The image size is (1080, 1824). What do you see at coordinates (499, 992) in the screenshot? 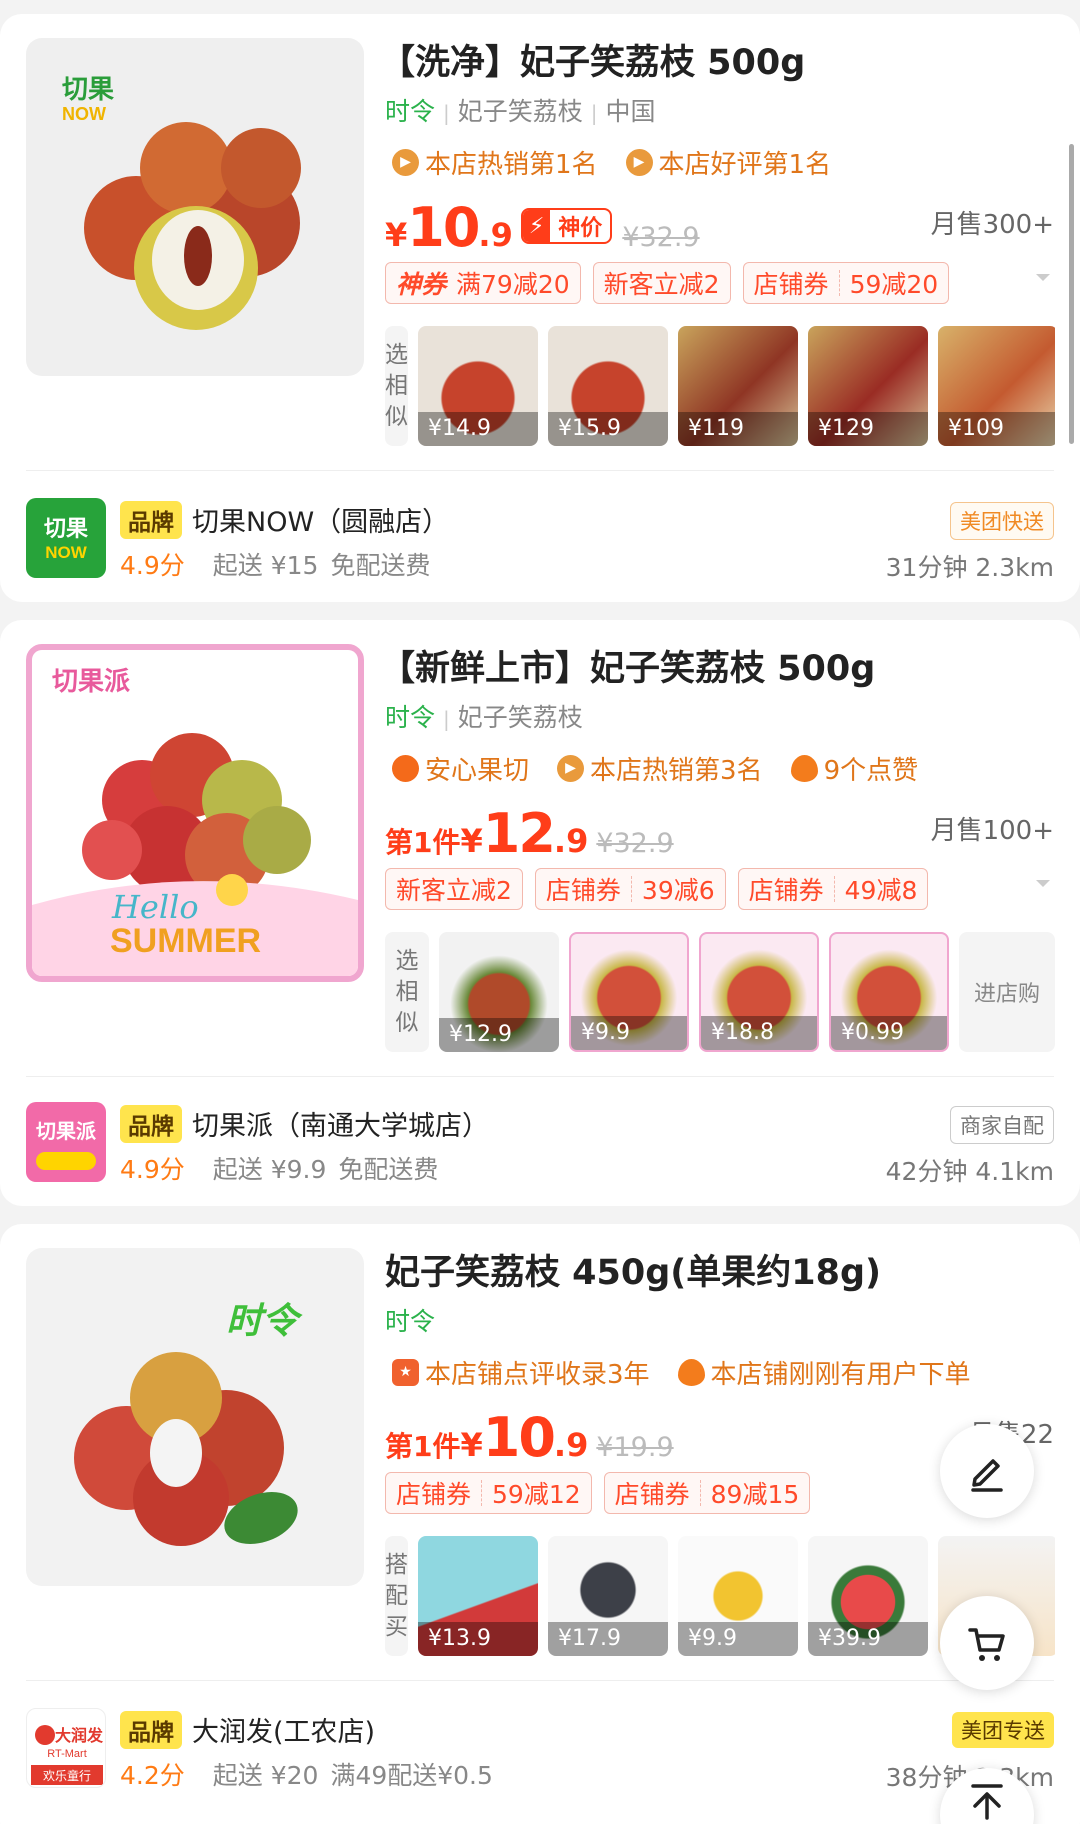
I see `similar-item: ¥12.9` at bounding box center [499, 992].